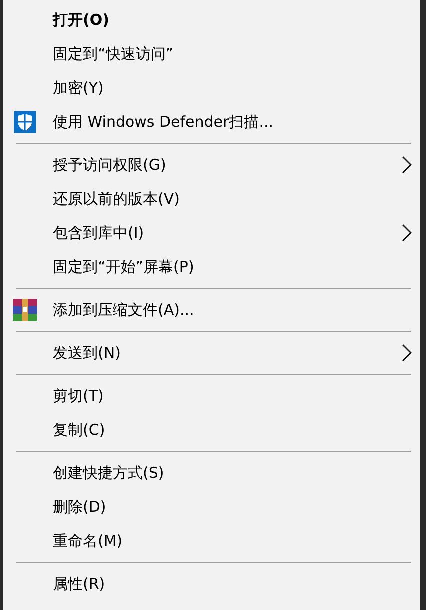  Describe the element at coordinates (211, 267) in the screenshot. I see `menu-item: 固定到“开始”屏幕(P)` at that location.